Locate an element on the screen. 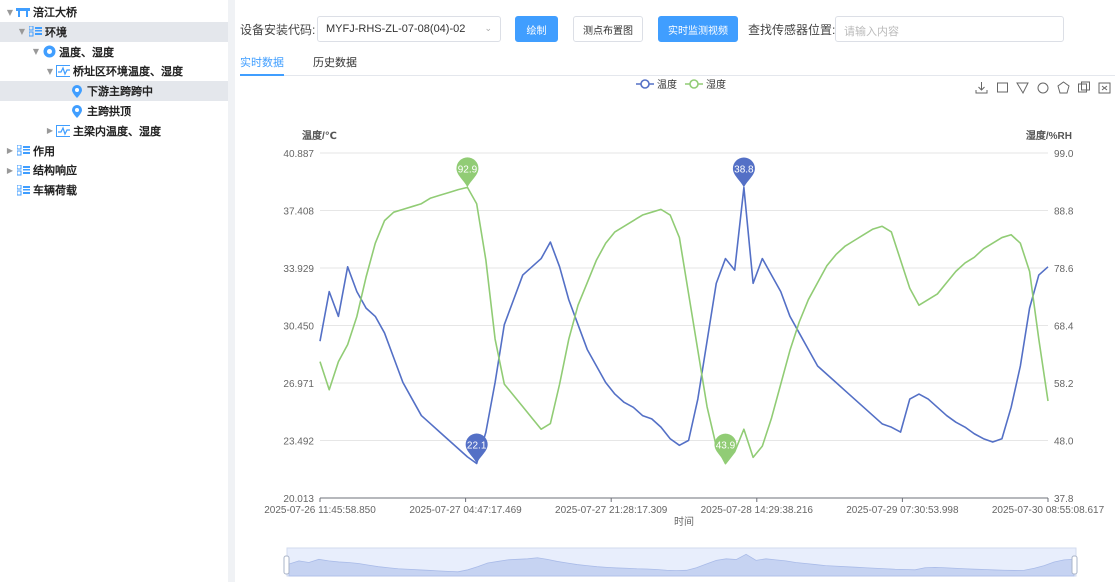  tree-node-label: 桥址区环境温度、湿度 is located at coordinates (128, 72).